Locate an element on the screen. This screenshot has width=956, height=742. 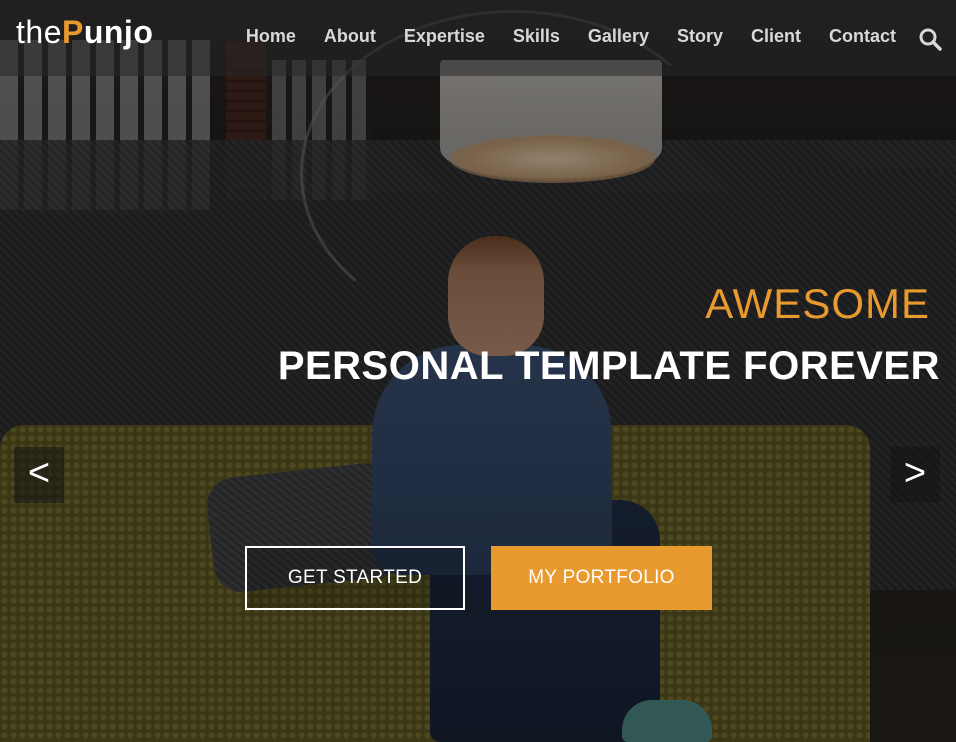
nav-item-skills: Skills is located at coordinates (536, 36).